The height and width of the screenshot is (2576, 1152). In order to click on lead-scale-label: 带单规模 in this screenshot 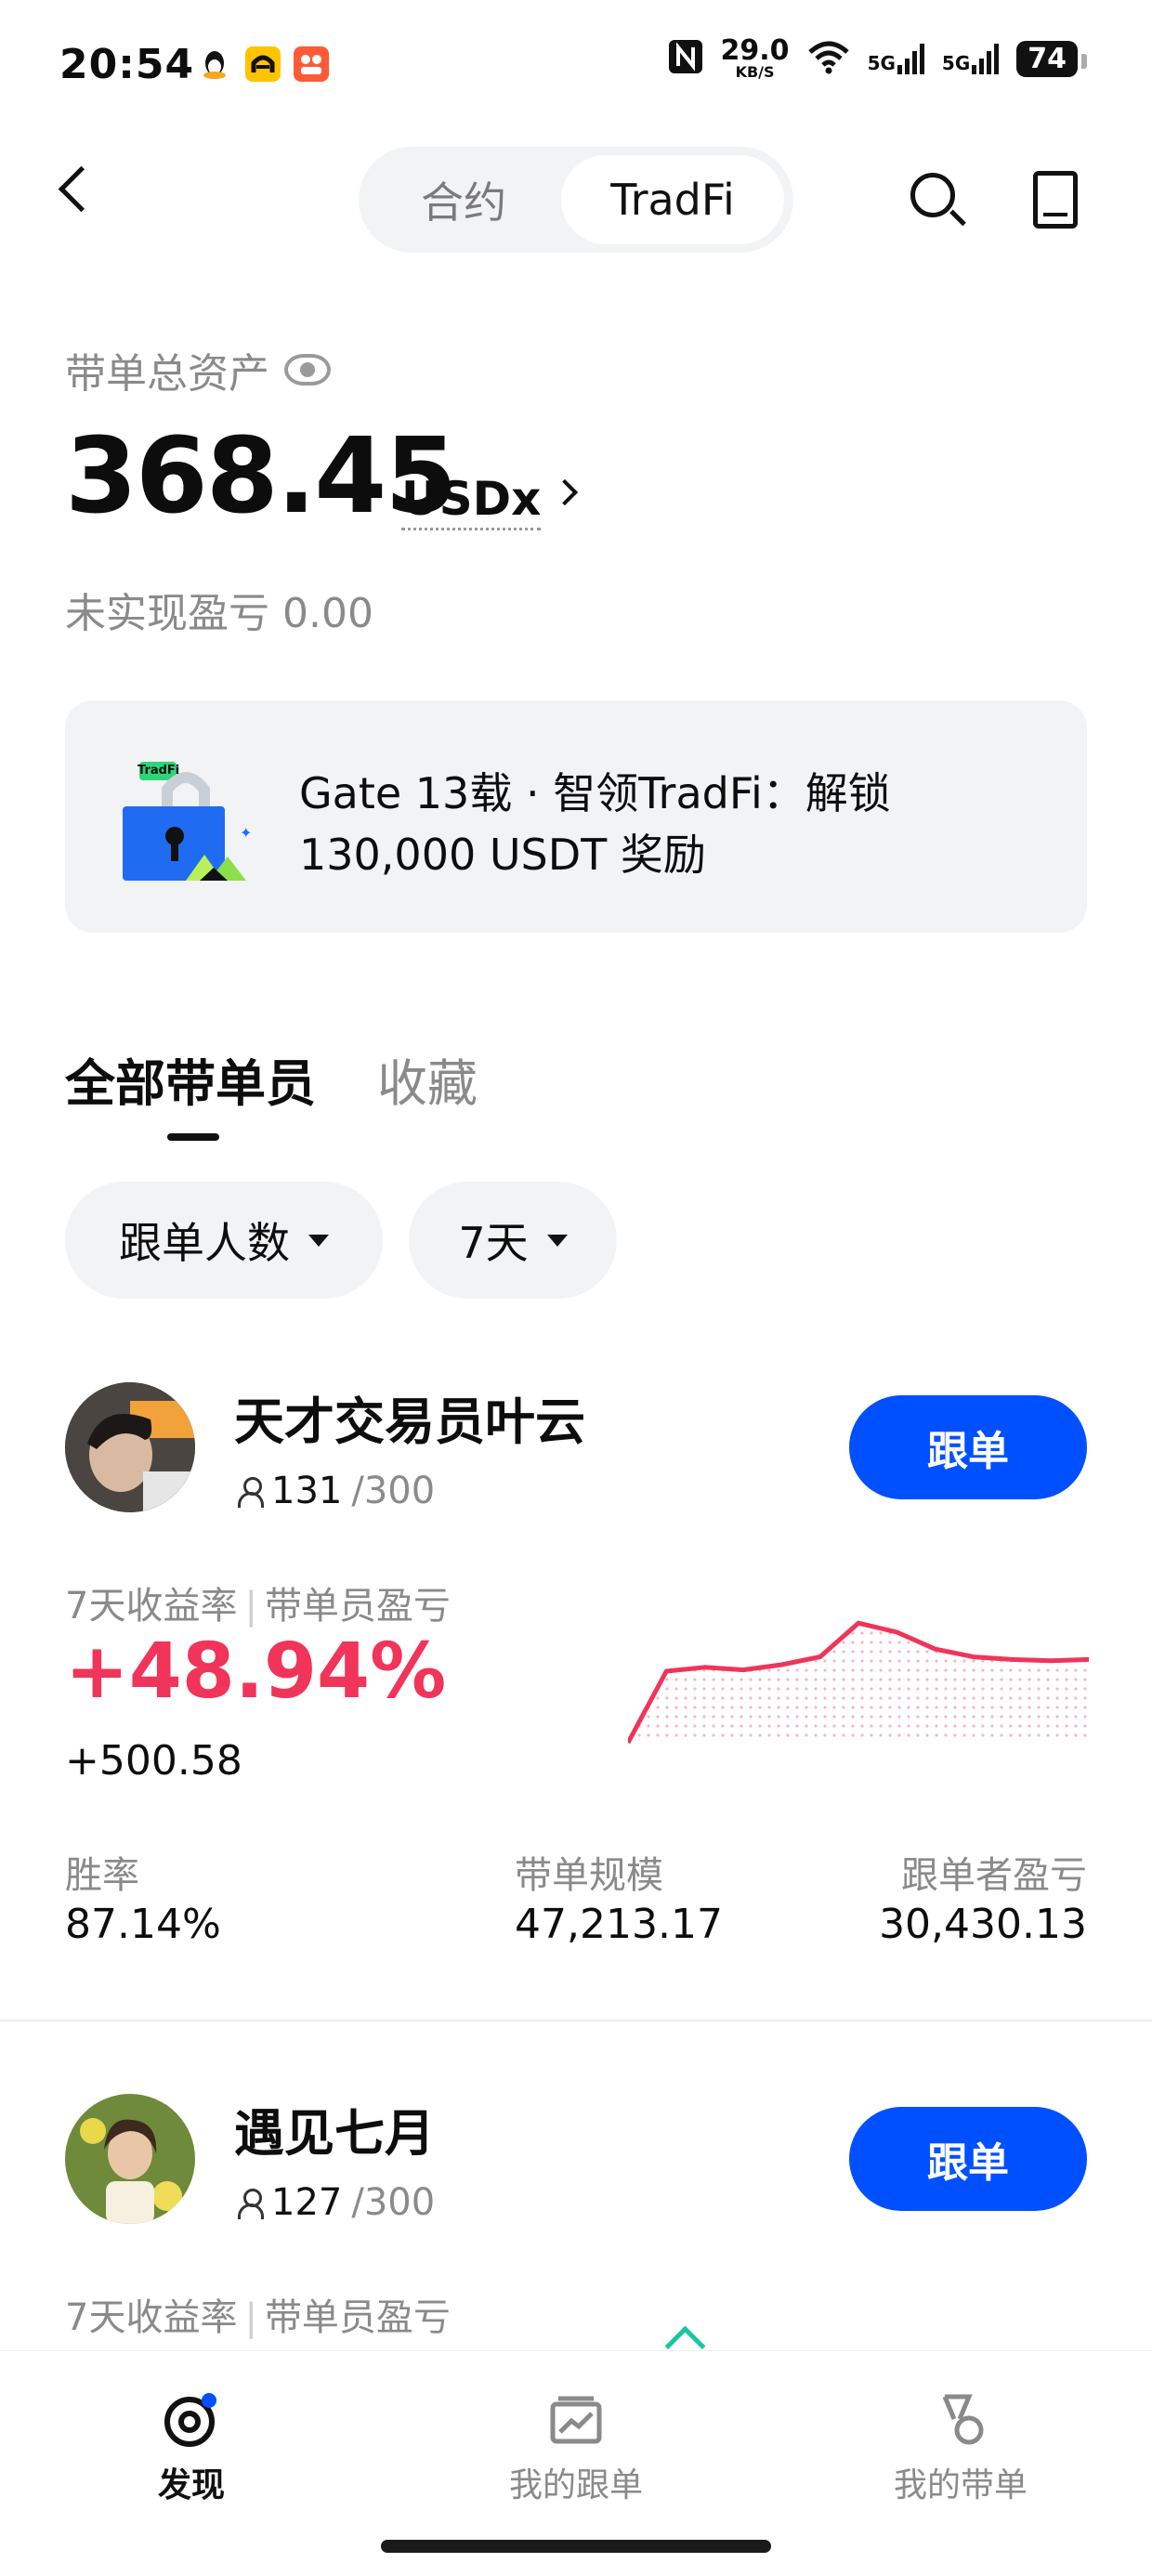, I will do `click(589, 1876)`.